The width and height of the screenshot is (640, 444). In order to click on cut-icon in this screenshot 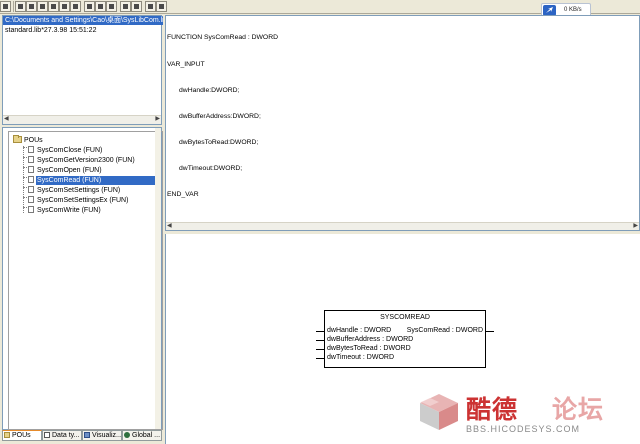, I will do `click(20, 6)`.